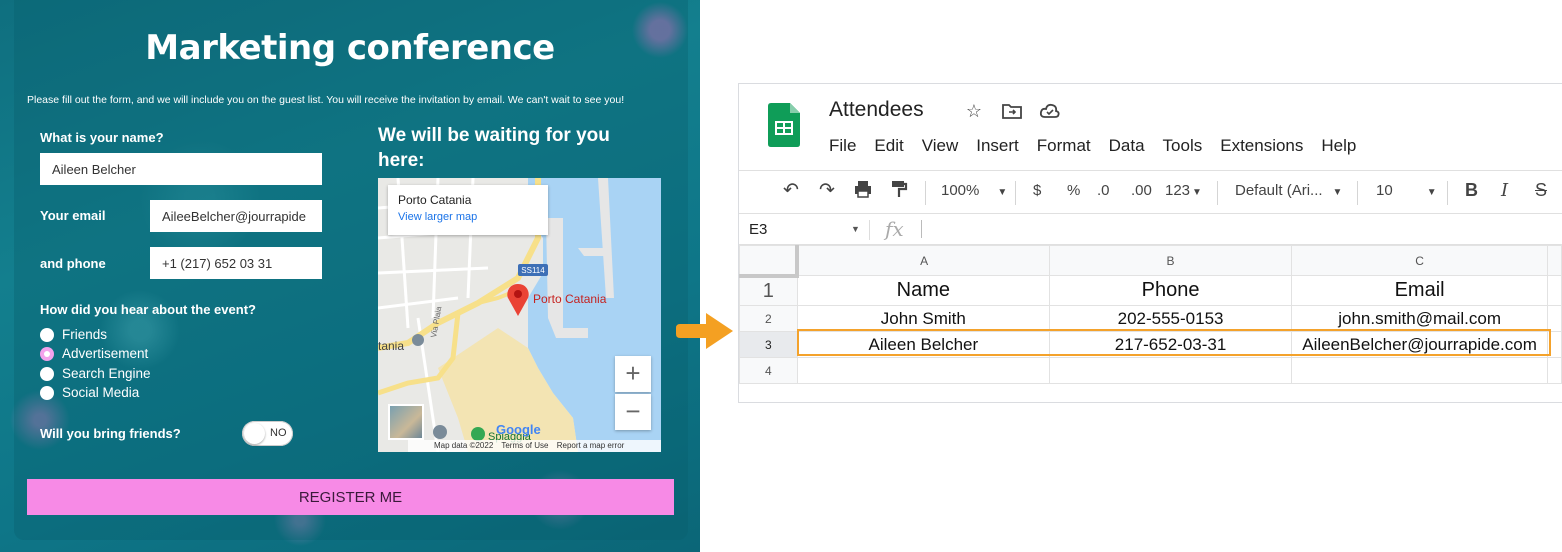  I want to click on menu-extensions: Extensions, so click(1261, 146).